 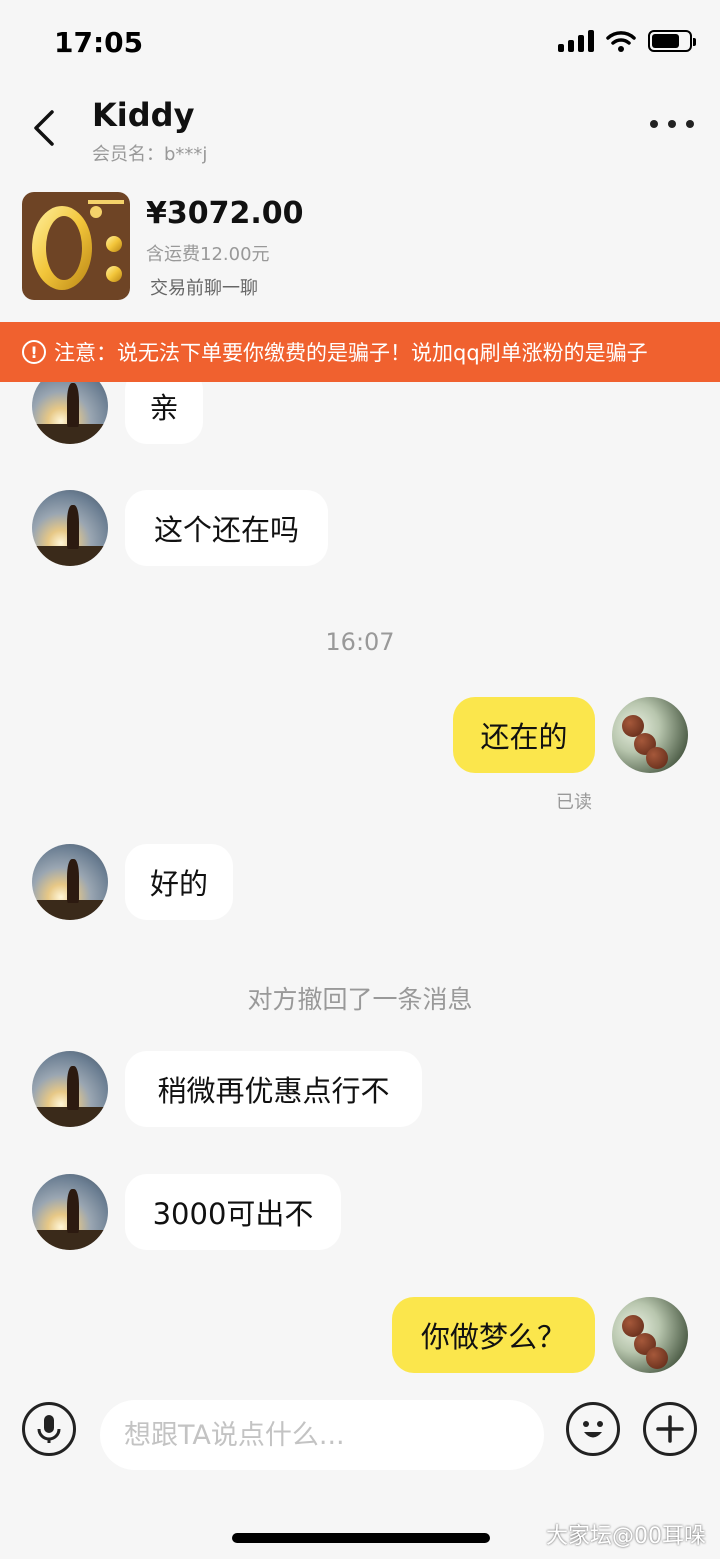 I want to click on message-input, so click(x=322, y=1435).